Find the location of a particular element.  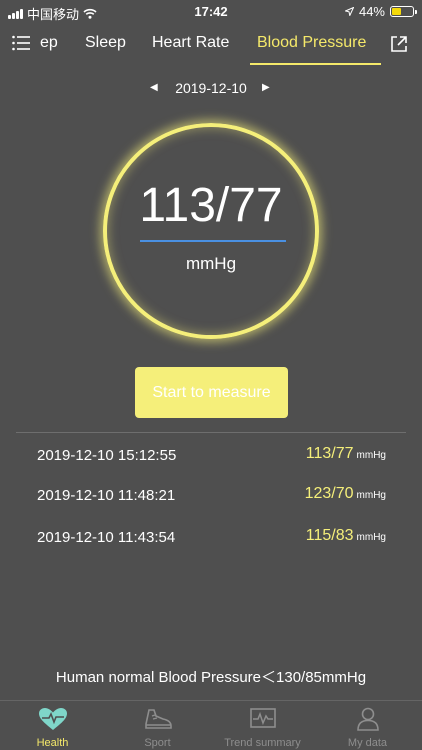

divider is located at coordinates (211, 432).